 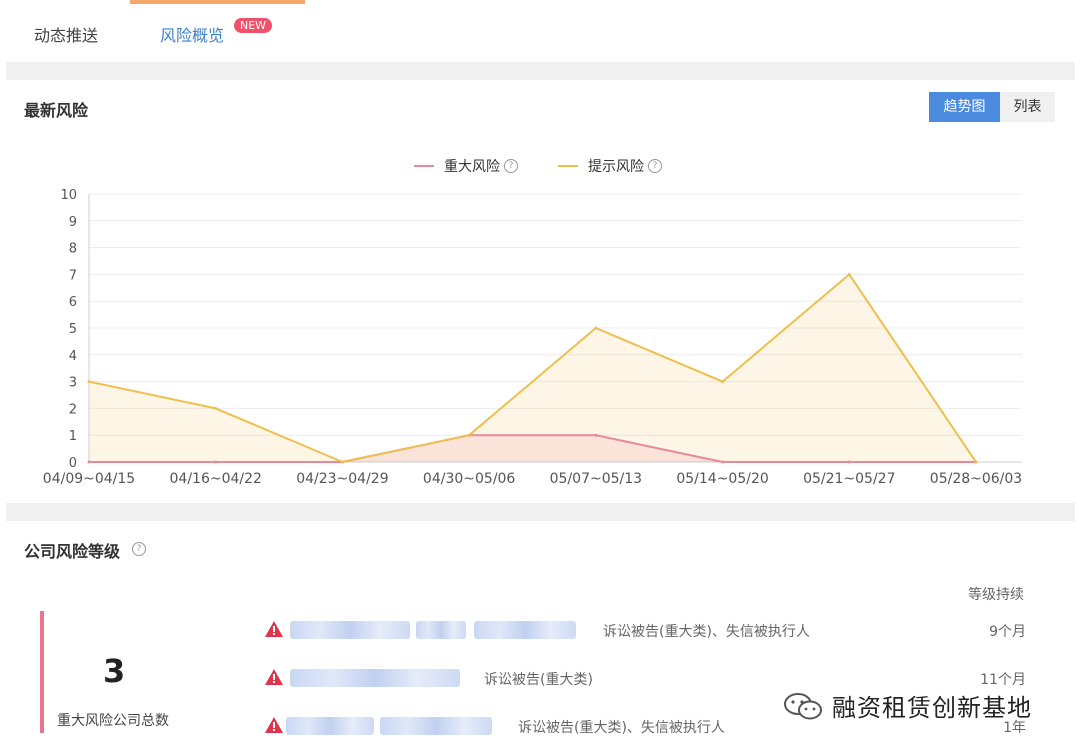 What do you see at coordinates (342, 479) in the screenshot?
I see `x-tick-label: 04/23~04/29` at bounding box center [342, 479].